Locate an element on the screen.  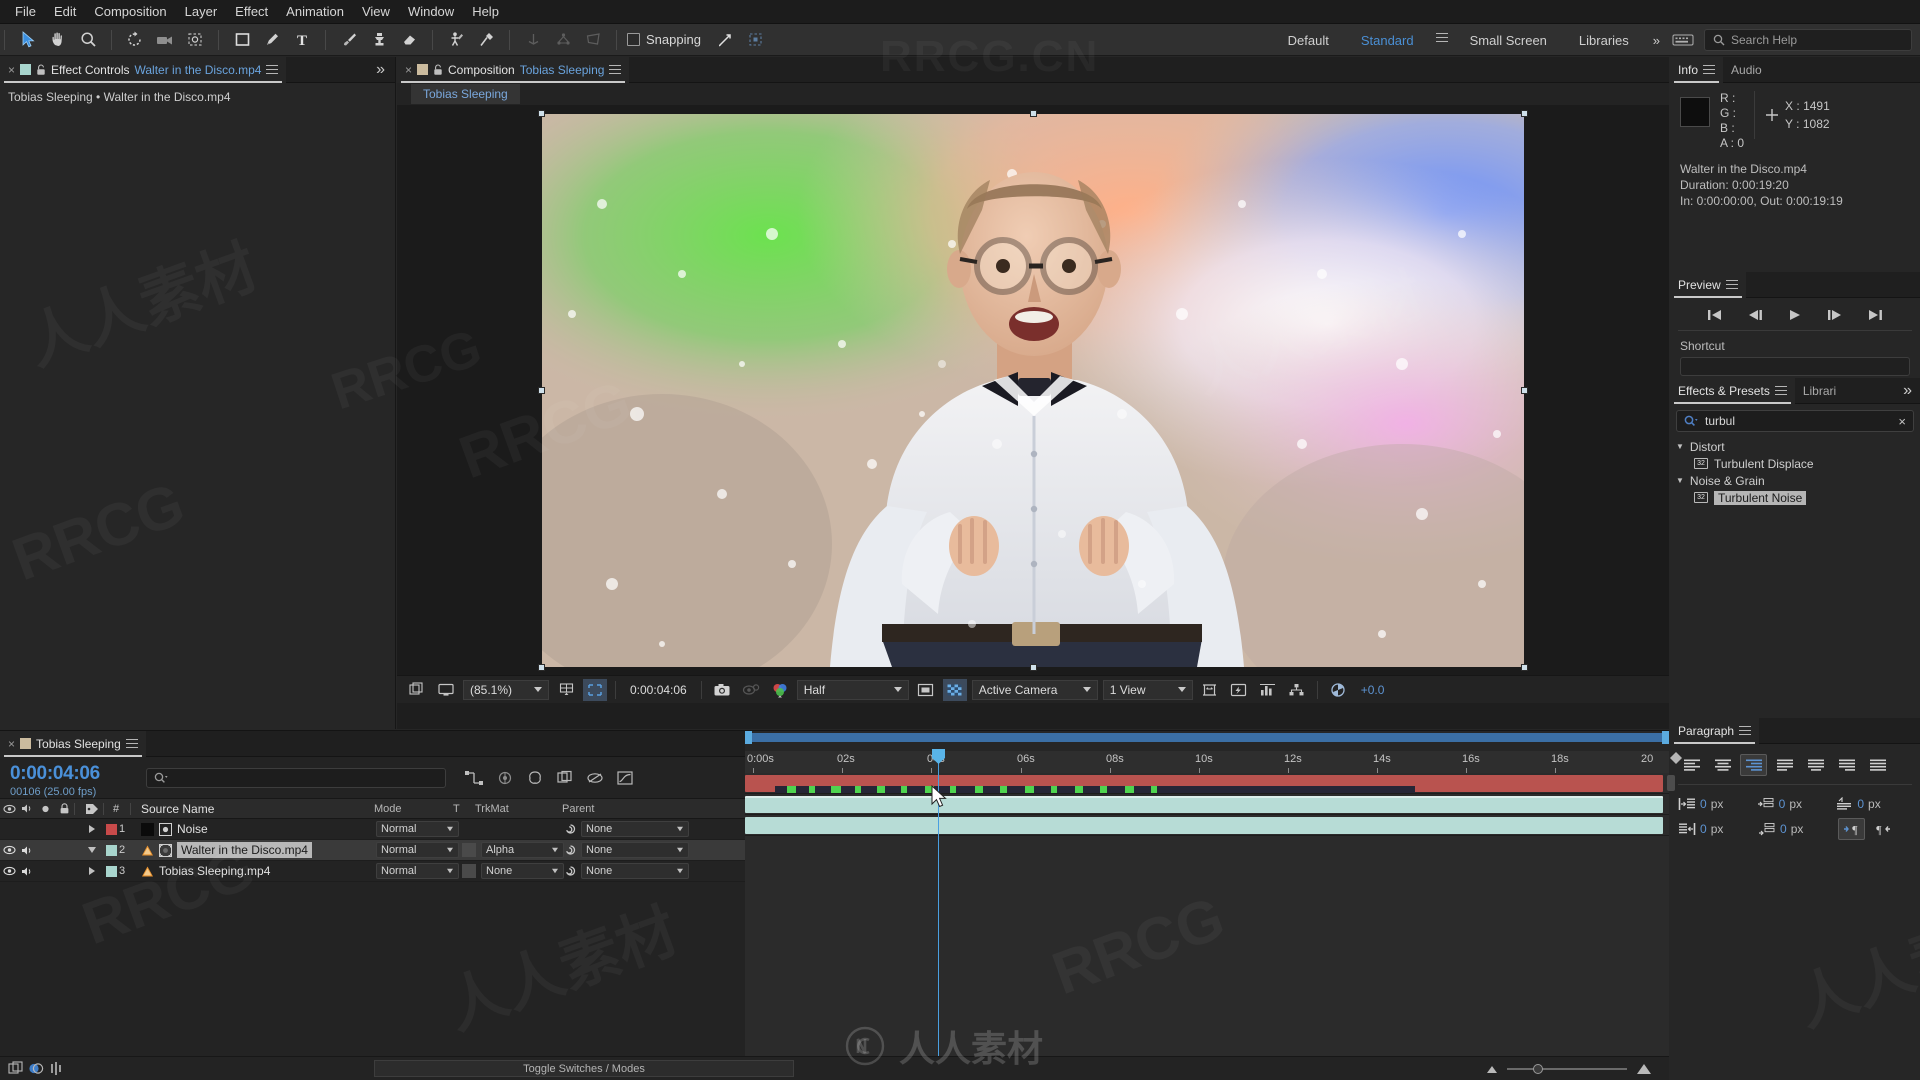
effect-turbulent-displace: 32 Turbulent Displace is located at coordinates (1795, 463).